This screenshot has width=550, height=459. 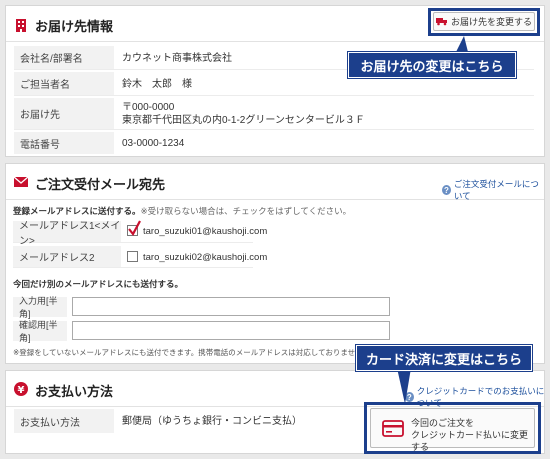 I want to click on email-confirm-input, so click(x=231, y=330).